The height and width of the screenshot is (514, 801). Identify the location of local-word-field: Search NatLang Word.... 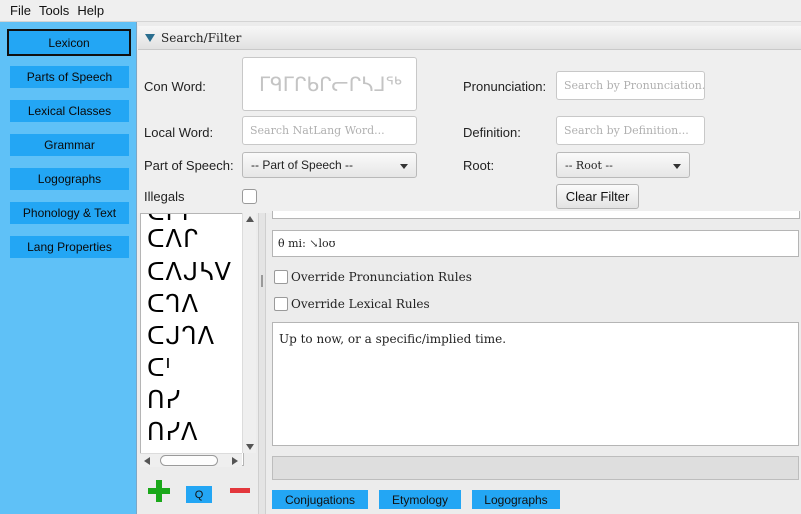
(329, 130).